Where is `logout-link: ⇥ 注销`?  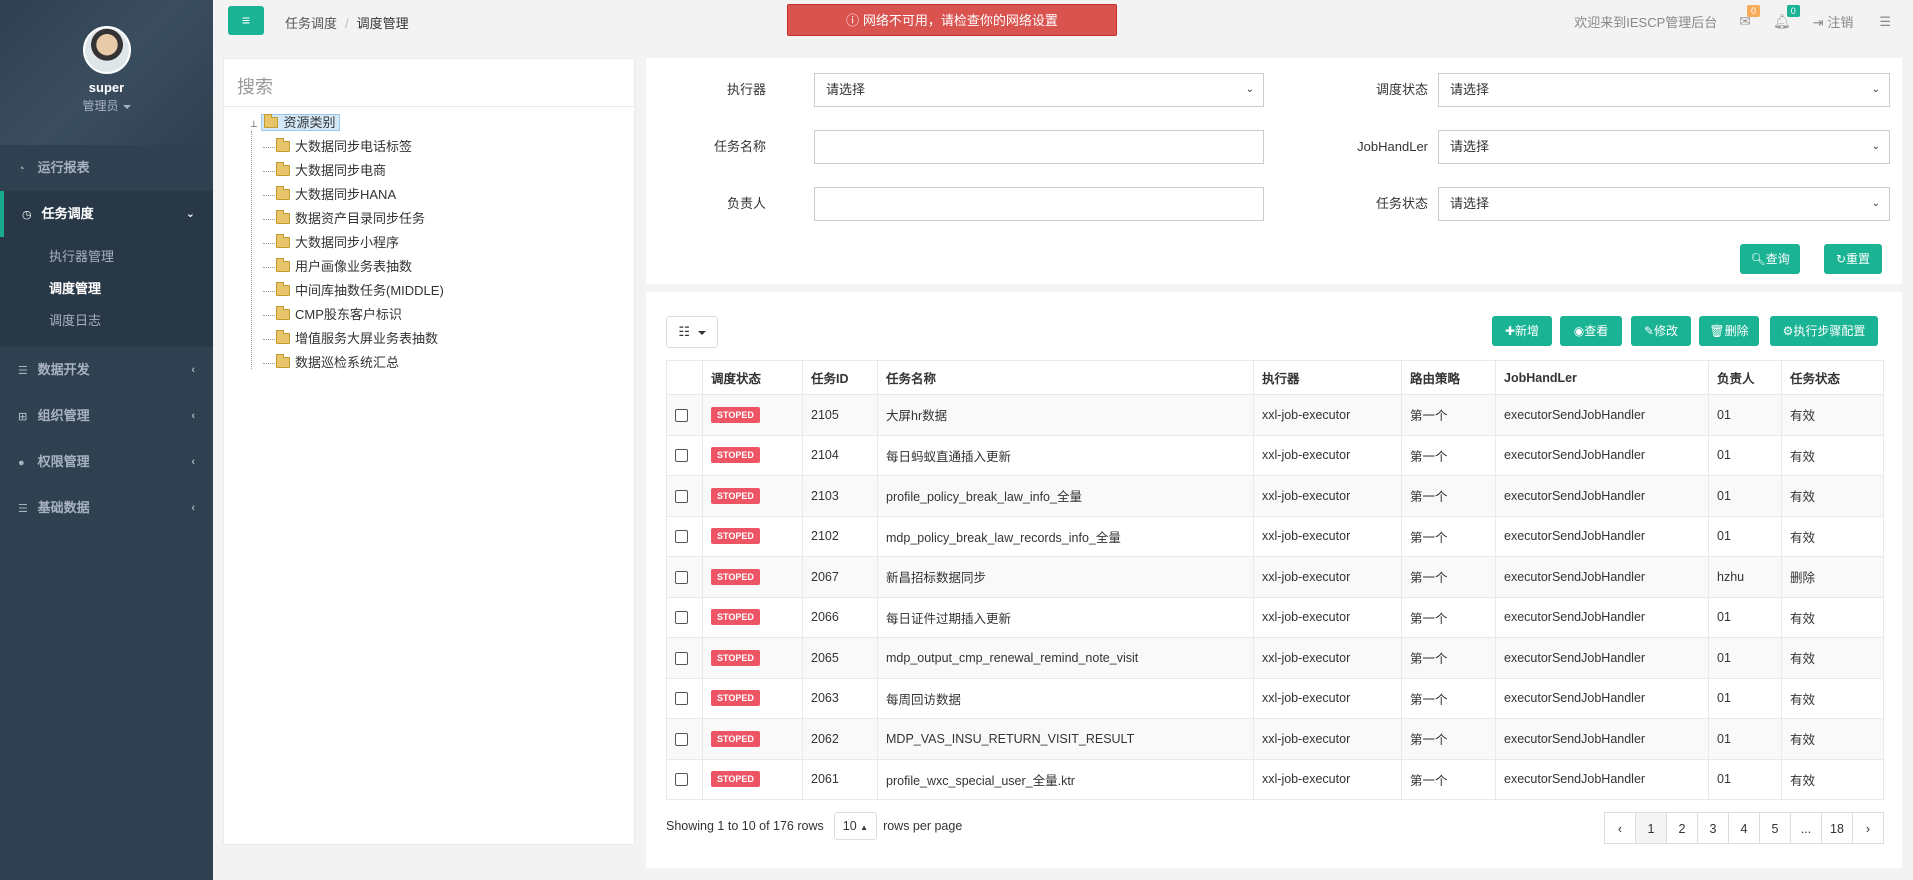 logout-link: ⇥ 注销 is located at coordinates (1833, 21).